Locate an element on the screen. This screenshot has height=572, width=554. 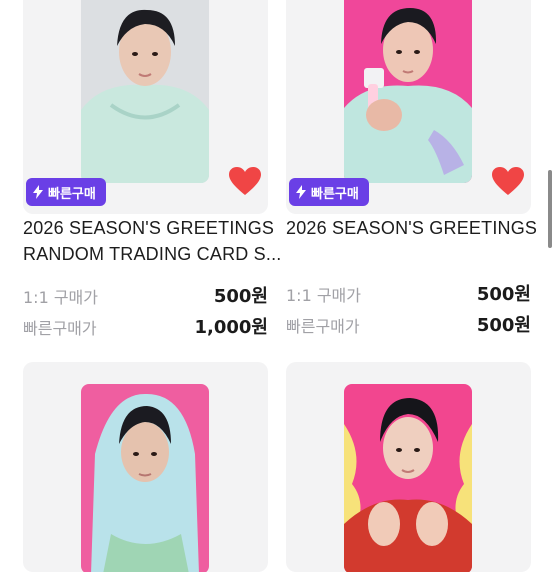
price-quick-value: 500원 is located at coordinates (503, 325).